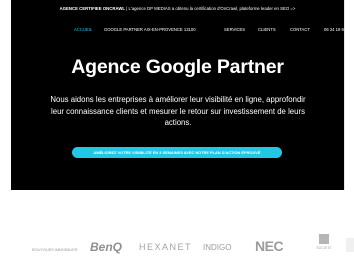 This screenshot has height=260, width=354. I want to click on nav-item-services: SERVICES, so click(234, 29).